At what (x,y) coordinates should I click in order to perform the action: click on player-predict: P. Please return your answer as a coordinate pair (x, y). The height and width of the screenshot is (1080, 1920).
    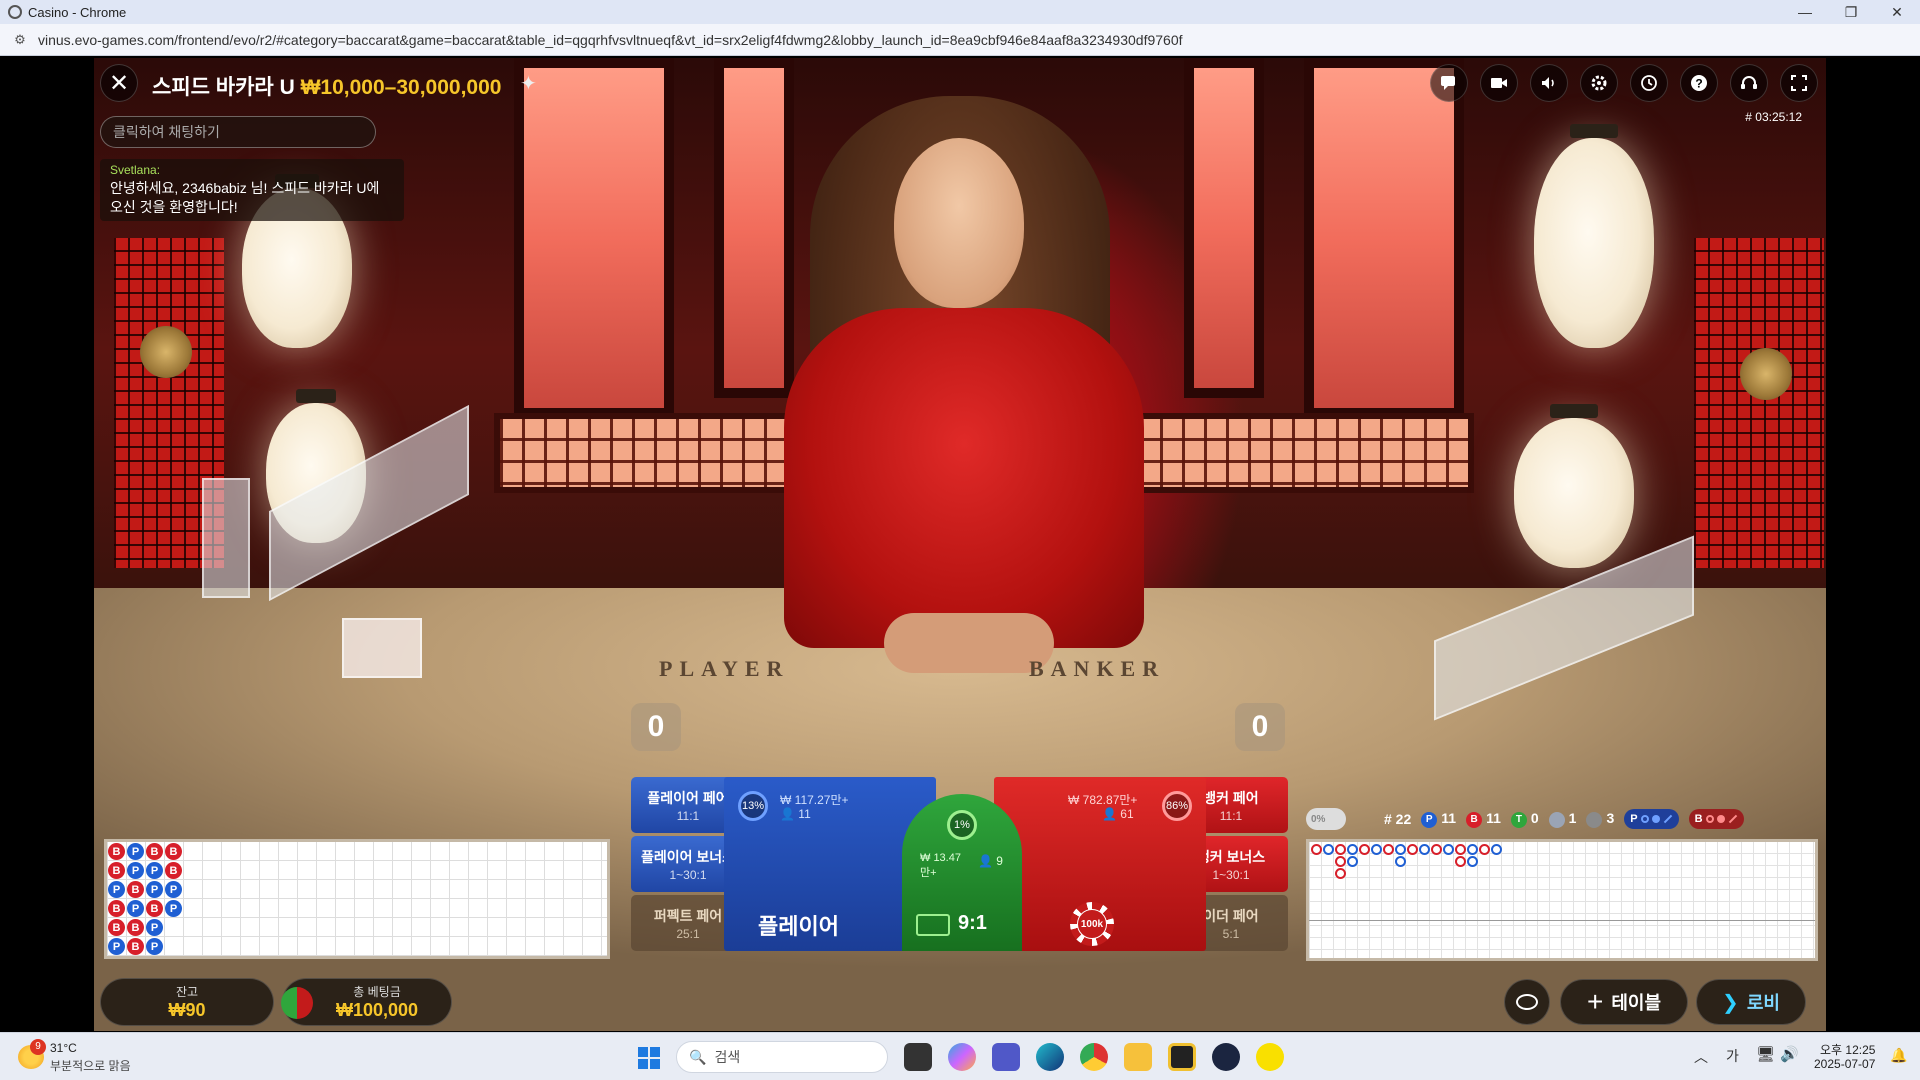
    Looking at the image, I should click on (1651, 819).